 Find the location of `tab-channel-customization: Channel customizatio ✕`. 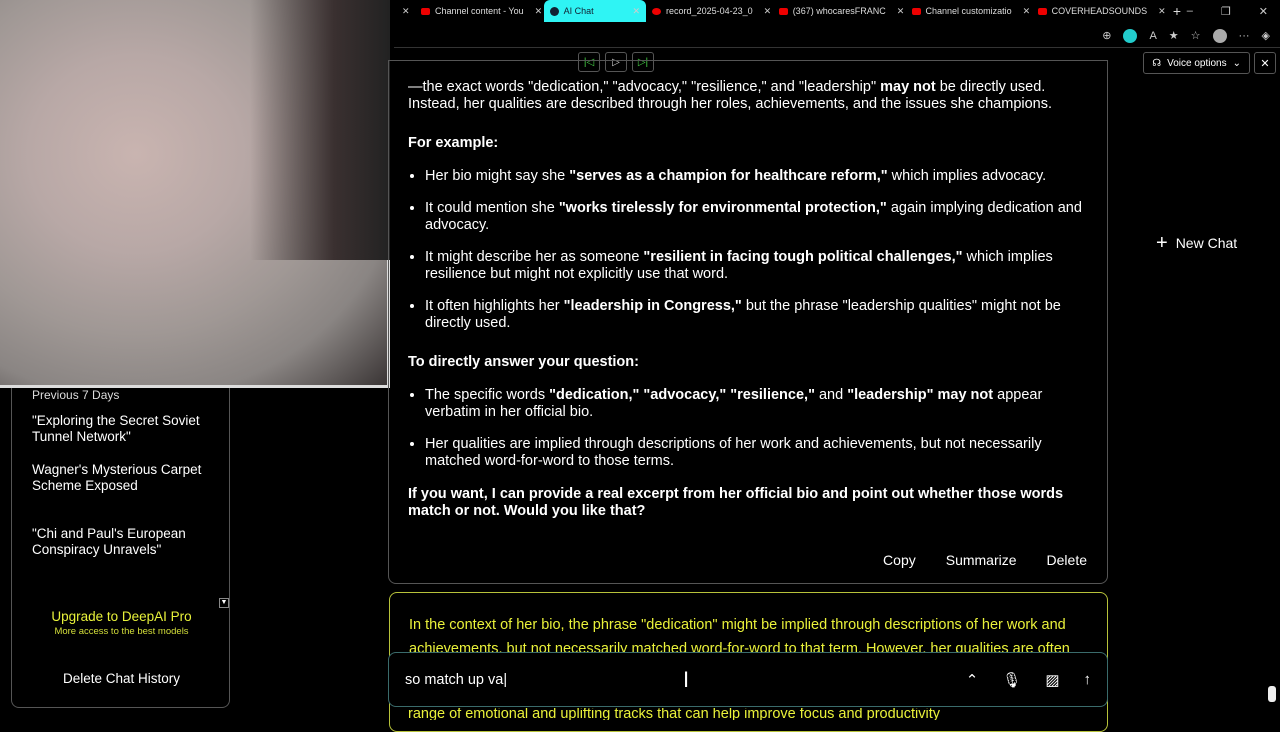

tab-channel-customization: Channel customizatio ✕ is located at coordinates (969, 11).